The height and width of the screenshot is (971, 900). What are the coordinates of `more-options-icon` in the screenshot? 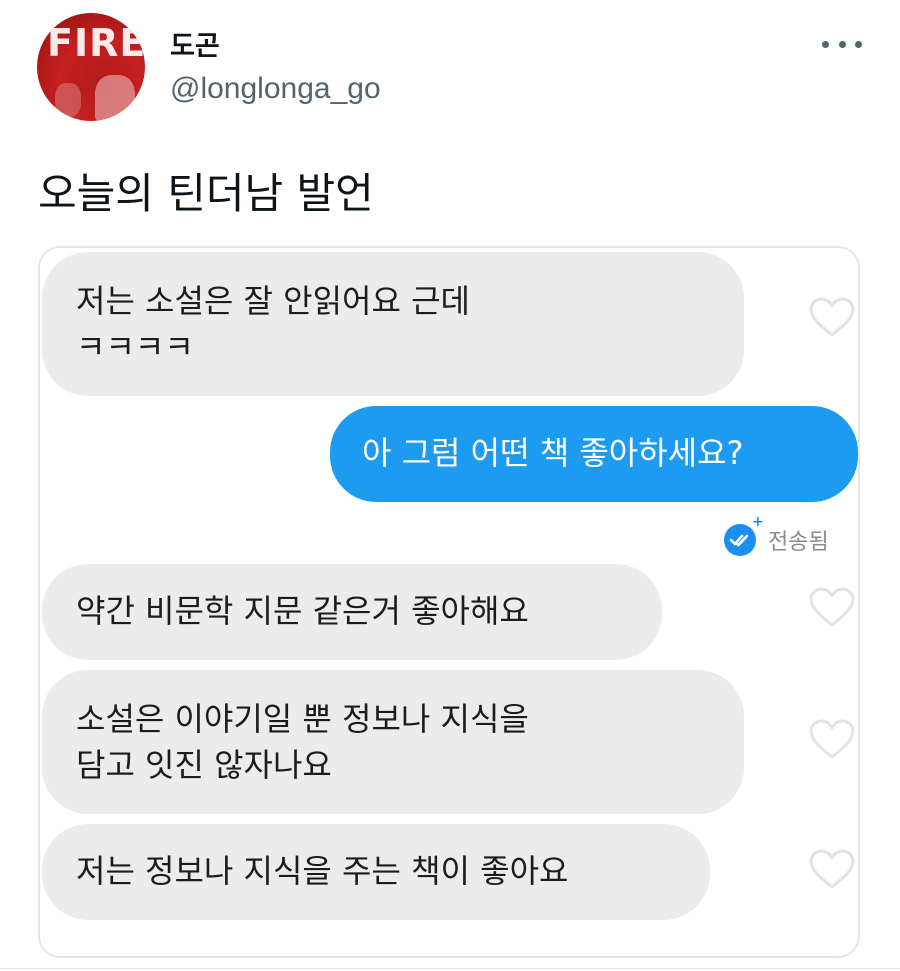 It's located at (842, 44).